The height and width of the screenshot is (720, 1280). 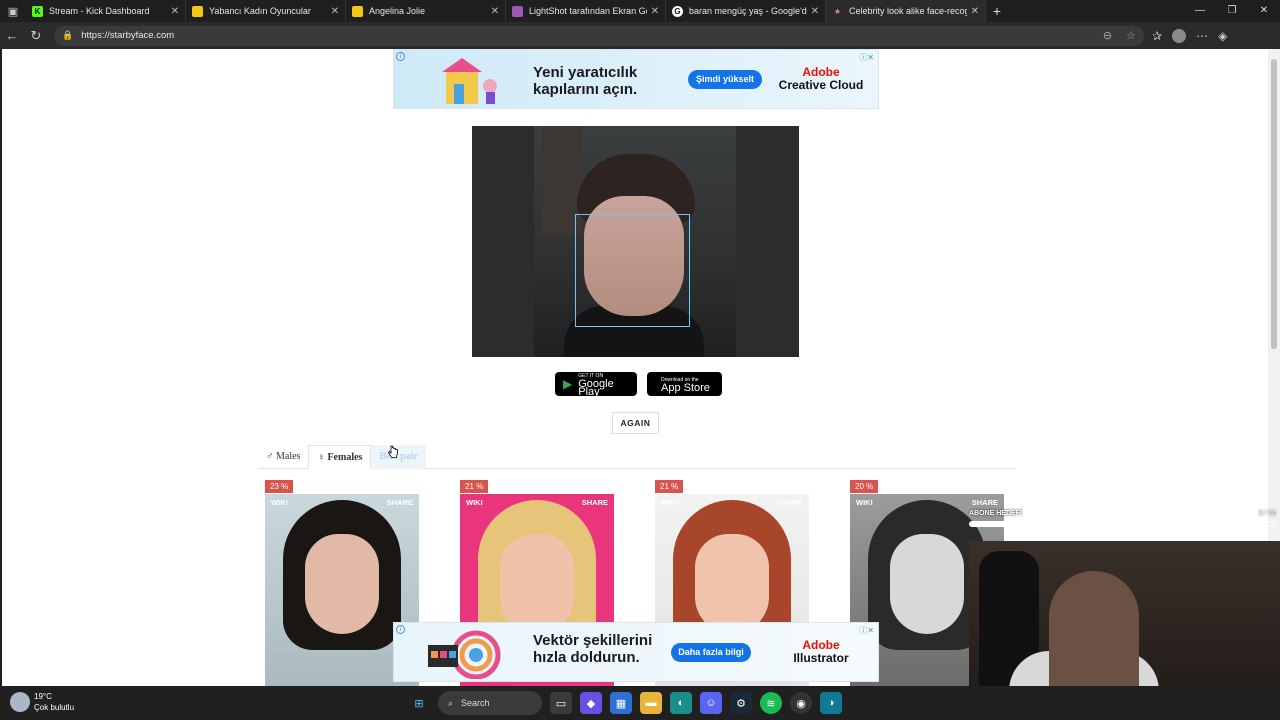 I want to click on close-window-icon: ✕, so click(x=1264, y=11).